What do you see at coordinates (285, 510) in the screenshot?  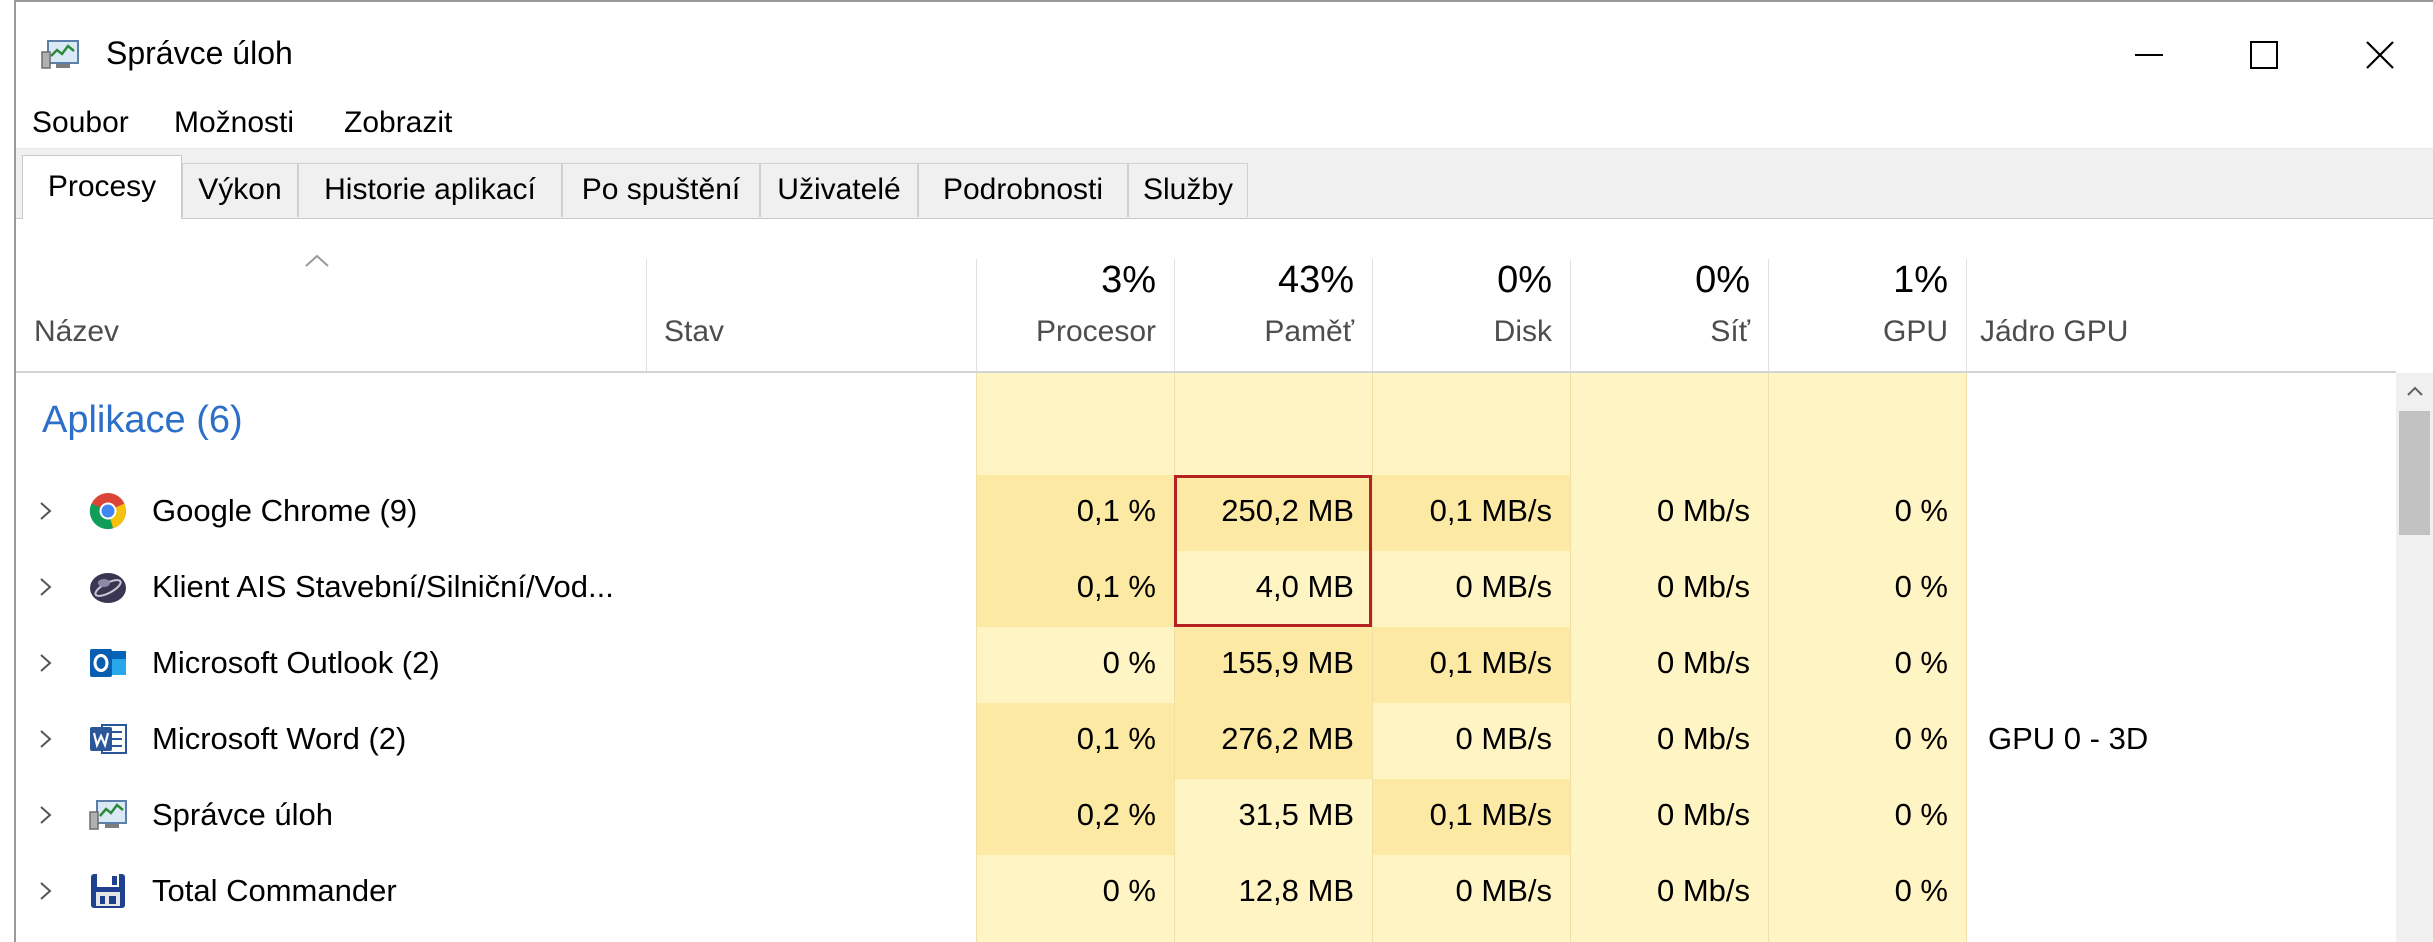 I see `process-name: Google Chrome (9)` at bounding box center [285, 510].